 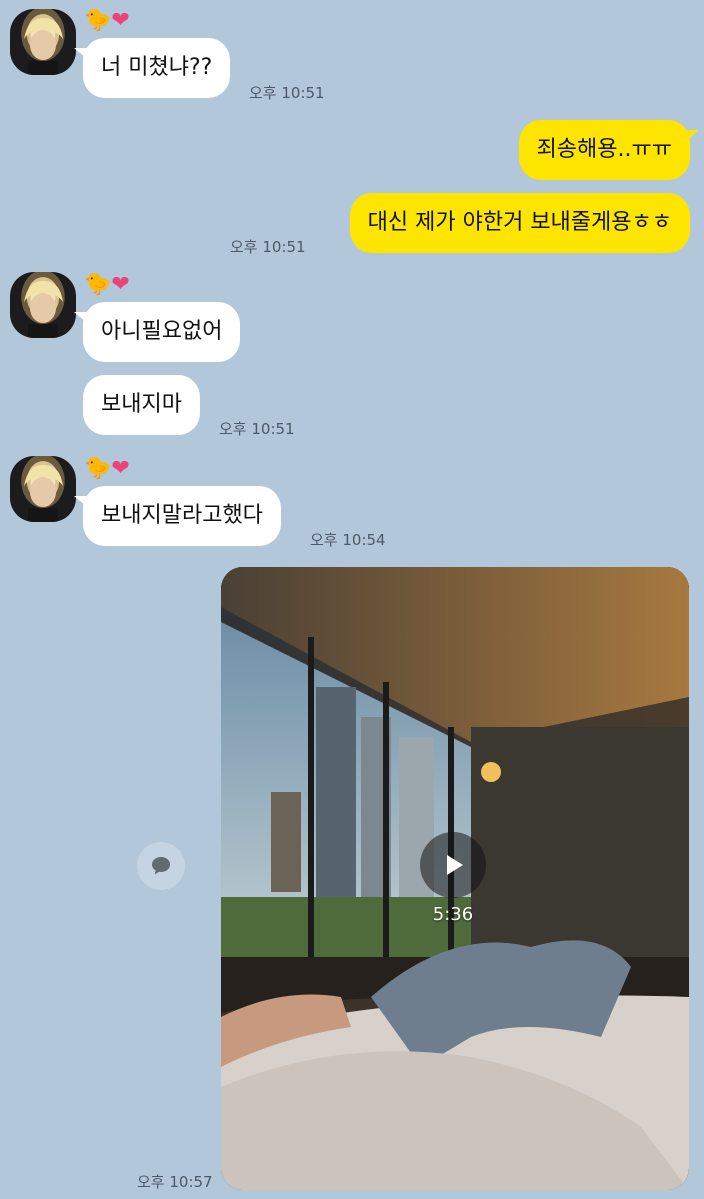 I want to click on incoming-message-1: 너 미쳤냐??, so click(x=152, y=68).